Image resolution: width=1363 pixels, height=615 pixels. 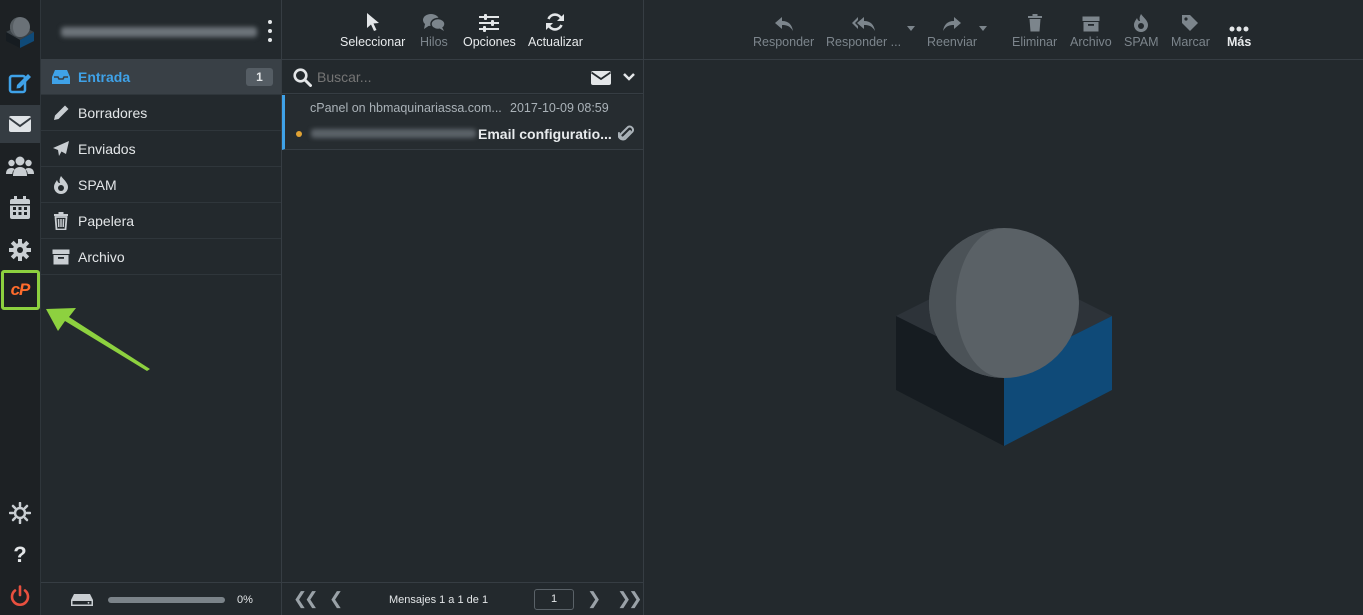 I want to click on contacts-icon, so click(x=20, y=166).